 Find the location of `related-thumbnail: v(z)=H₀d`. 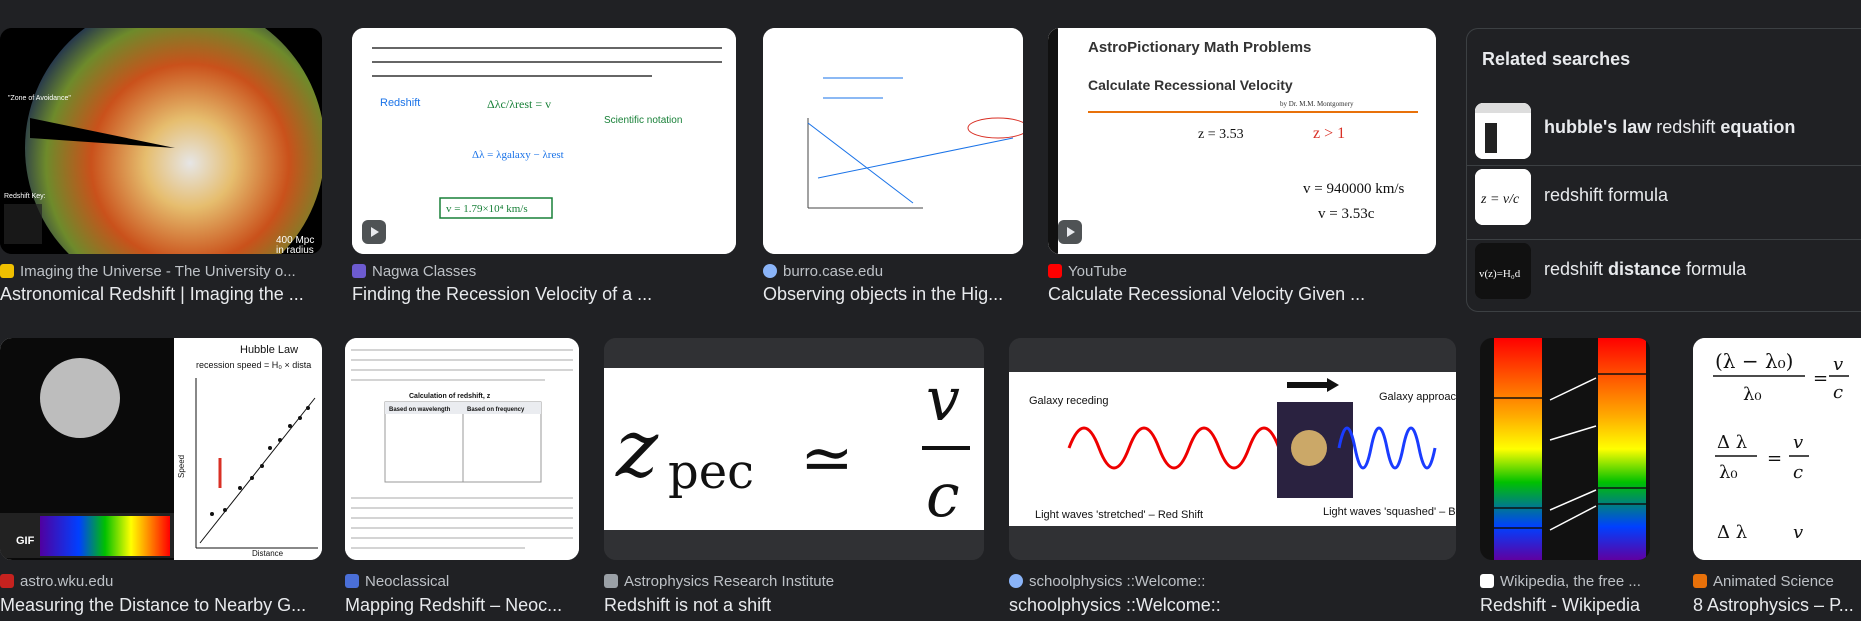

related-thumbnail: v(z)=H₀d is located at coordinates (1503, 271).